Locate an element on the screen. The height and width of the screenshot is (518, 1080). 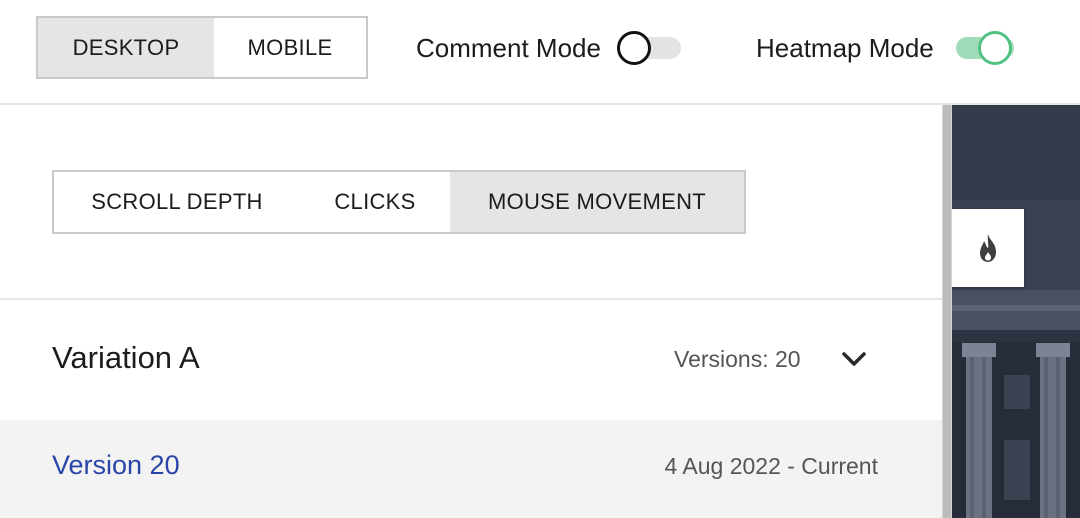
tab-mouse-movement: MOUSE MOVEMENT is located at coordinates (597, 202).